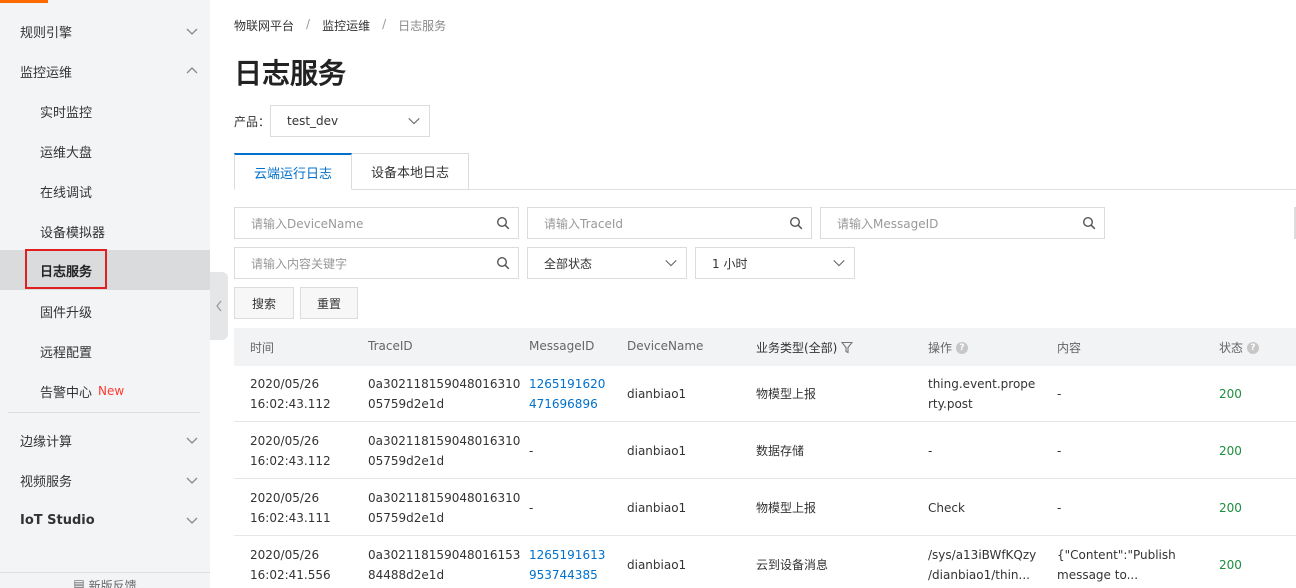 The image size is (1296, 588). I want to click on cell-time-clock: 16:02:43.111, so click(290, 518).